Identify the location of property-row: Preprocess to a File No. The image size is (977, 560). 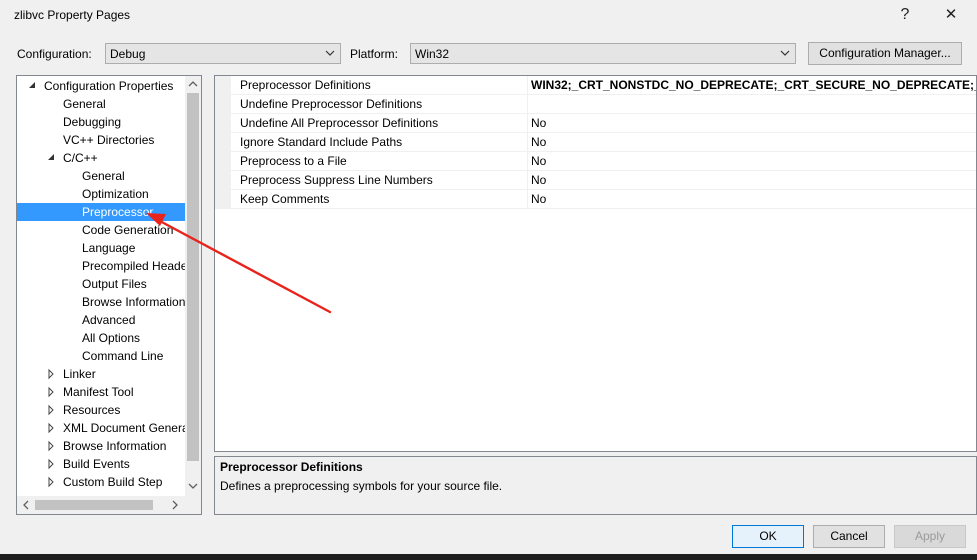
(595, 161).